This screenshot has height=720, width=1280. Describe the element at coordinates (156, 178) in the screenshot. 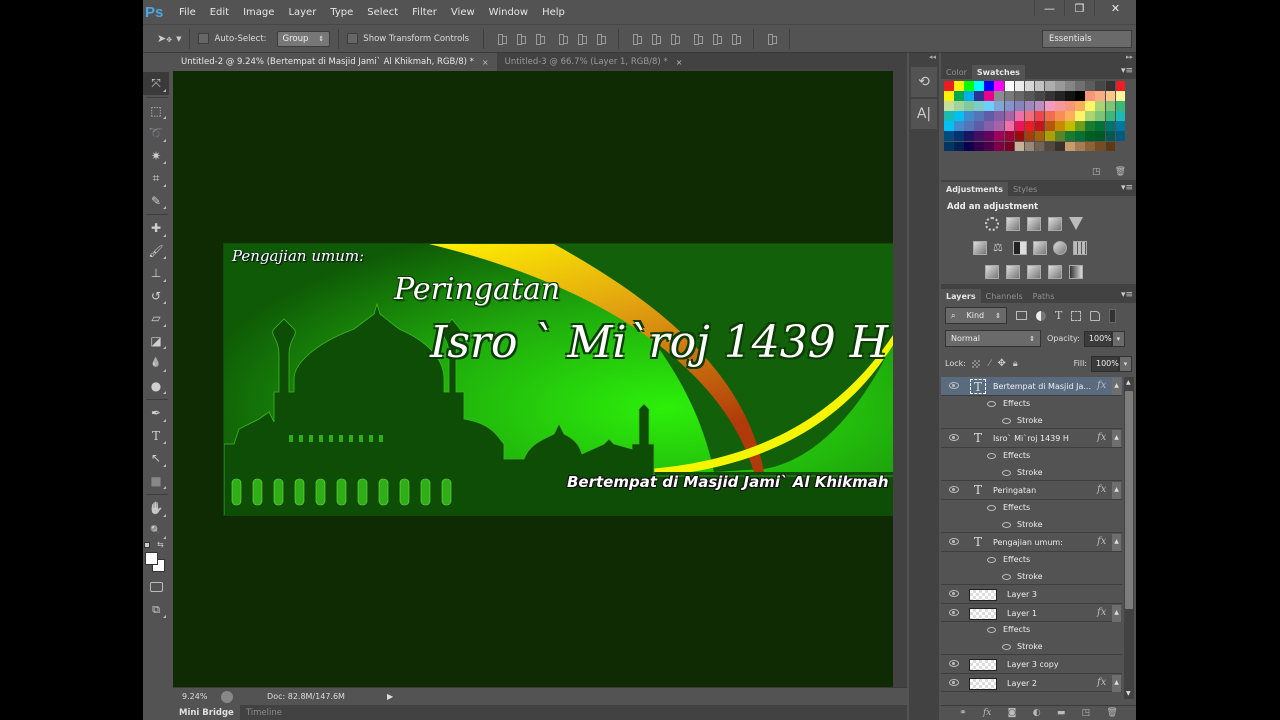

I see `crop-tool: ⌗` at that location.